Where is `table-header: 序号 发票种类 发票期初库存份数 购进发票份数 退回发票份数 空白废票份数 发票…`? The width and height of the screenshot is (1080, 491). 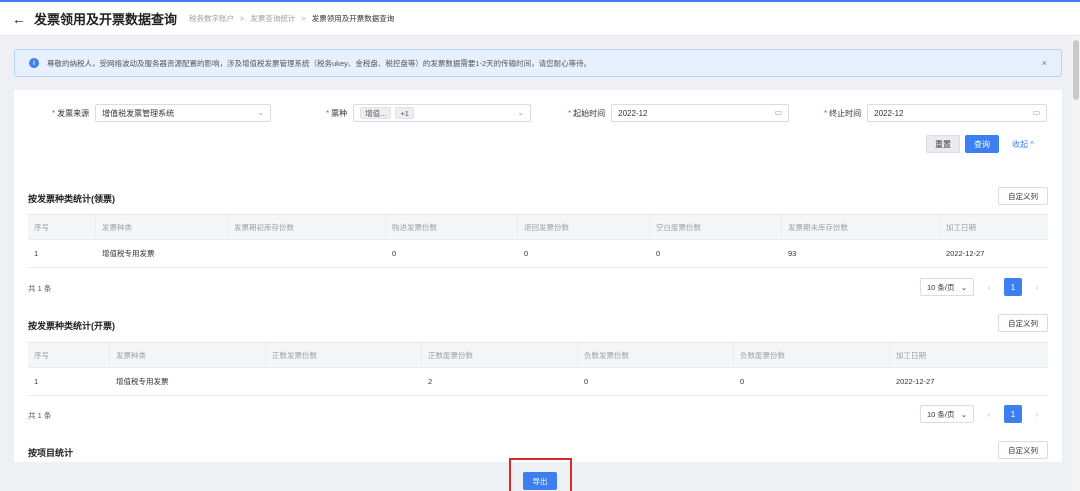 table-header: 序号 发票种类 发票期初库存份数 购进发票份数 退回发票份数 空白废票份数 发票… is located at coordinates (538, 227).